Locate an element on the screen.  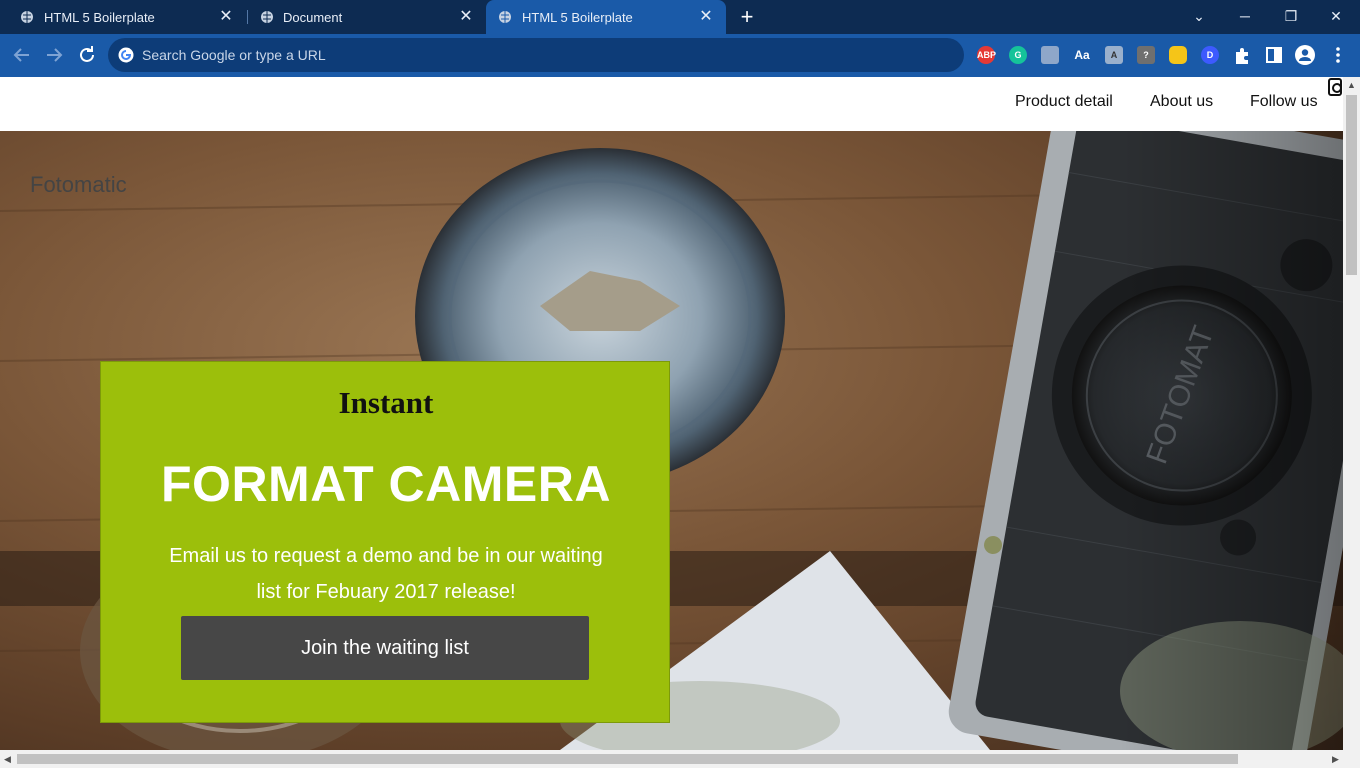
extension-square-icon is located at coordinates (1050, 55).